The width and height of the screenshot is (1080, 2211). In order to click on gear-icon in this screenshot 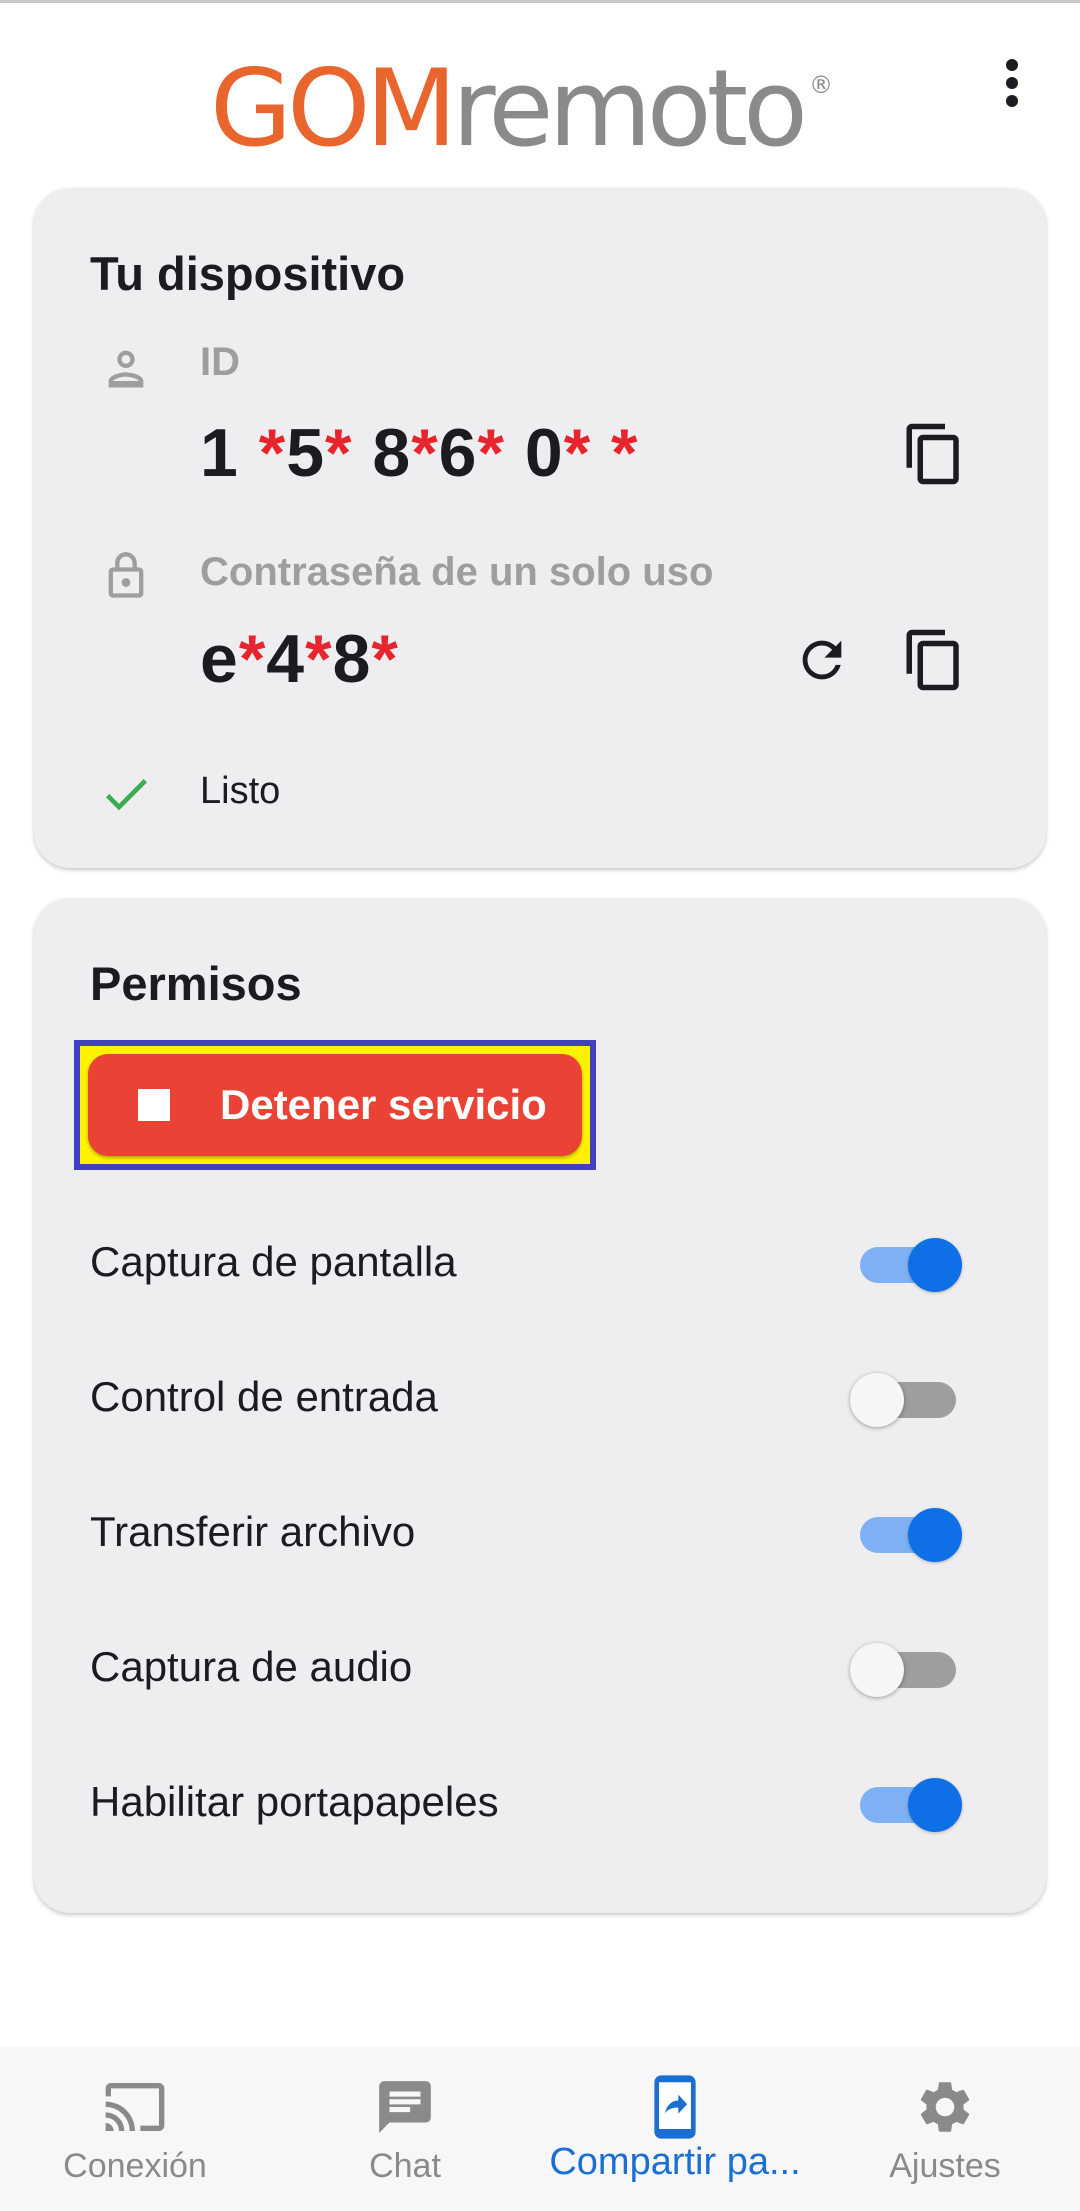, I will do `click(945, 2107)`.